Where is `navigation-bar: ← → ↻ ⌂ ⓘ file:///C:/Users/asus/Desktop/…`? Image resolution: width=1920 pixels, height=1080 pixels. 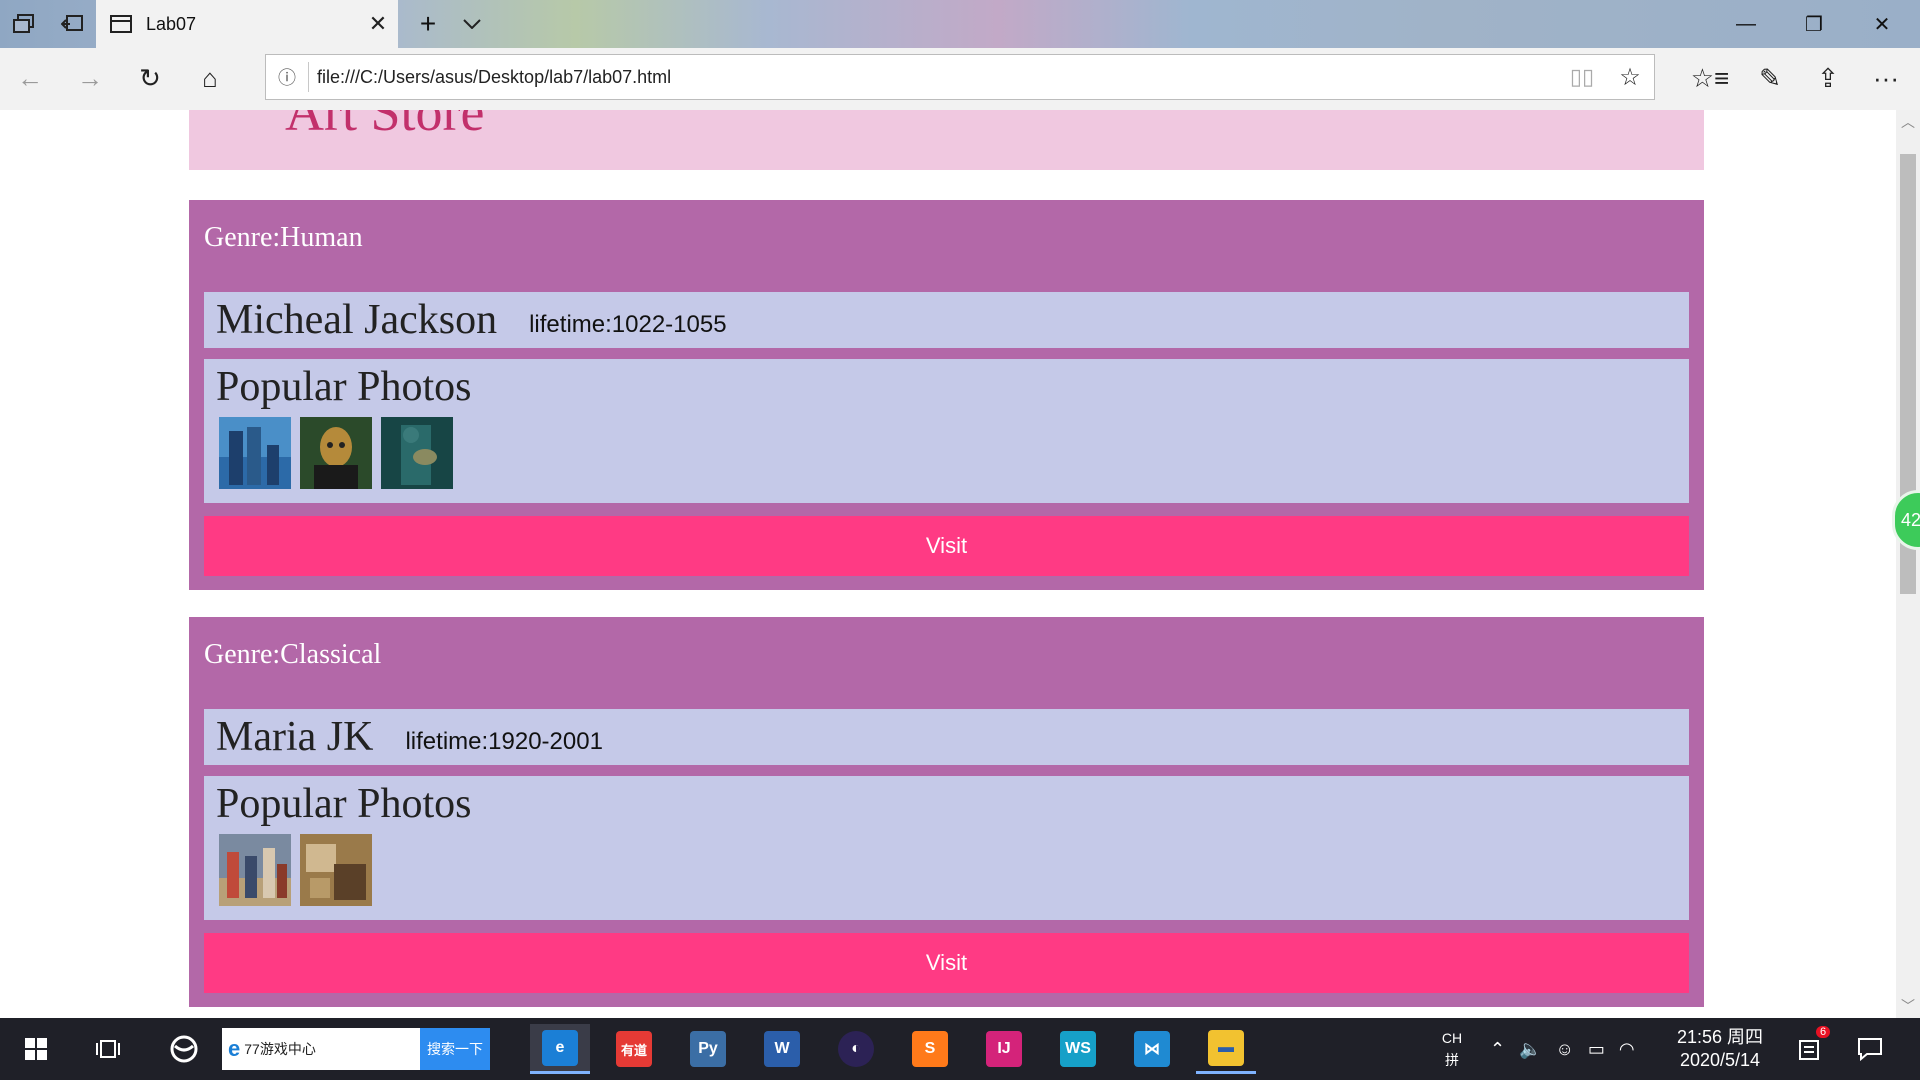 navigation-bar: ← → ↻ ⌂ ⓘ file:///C:/Users/asus/Desktop/… is located at coordinates (960, 79).